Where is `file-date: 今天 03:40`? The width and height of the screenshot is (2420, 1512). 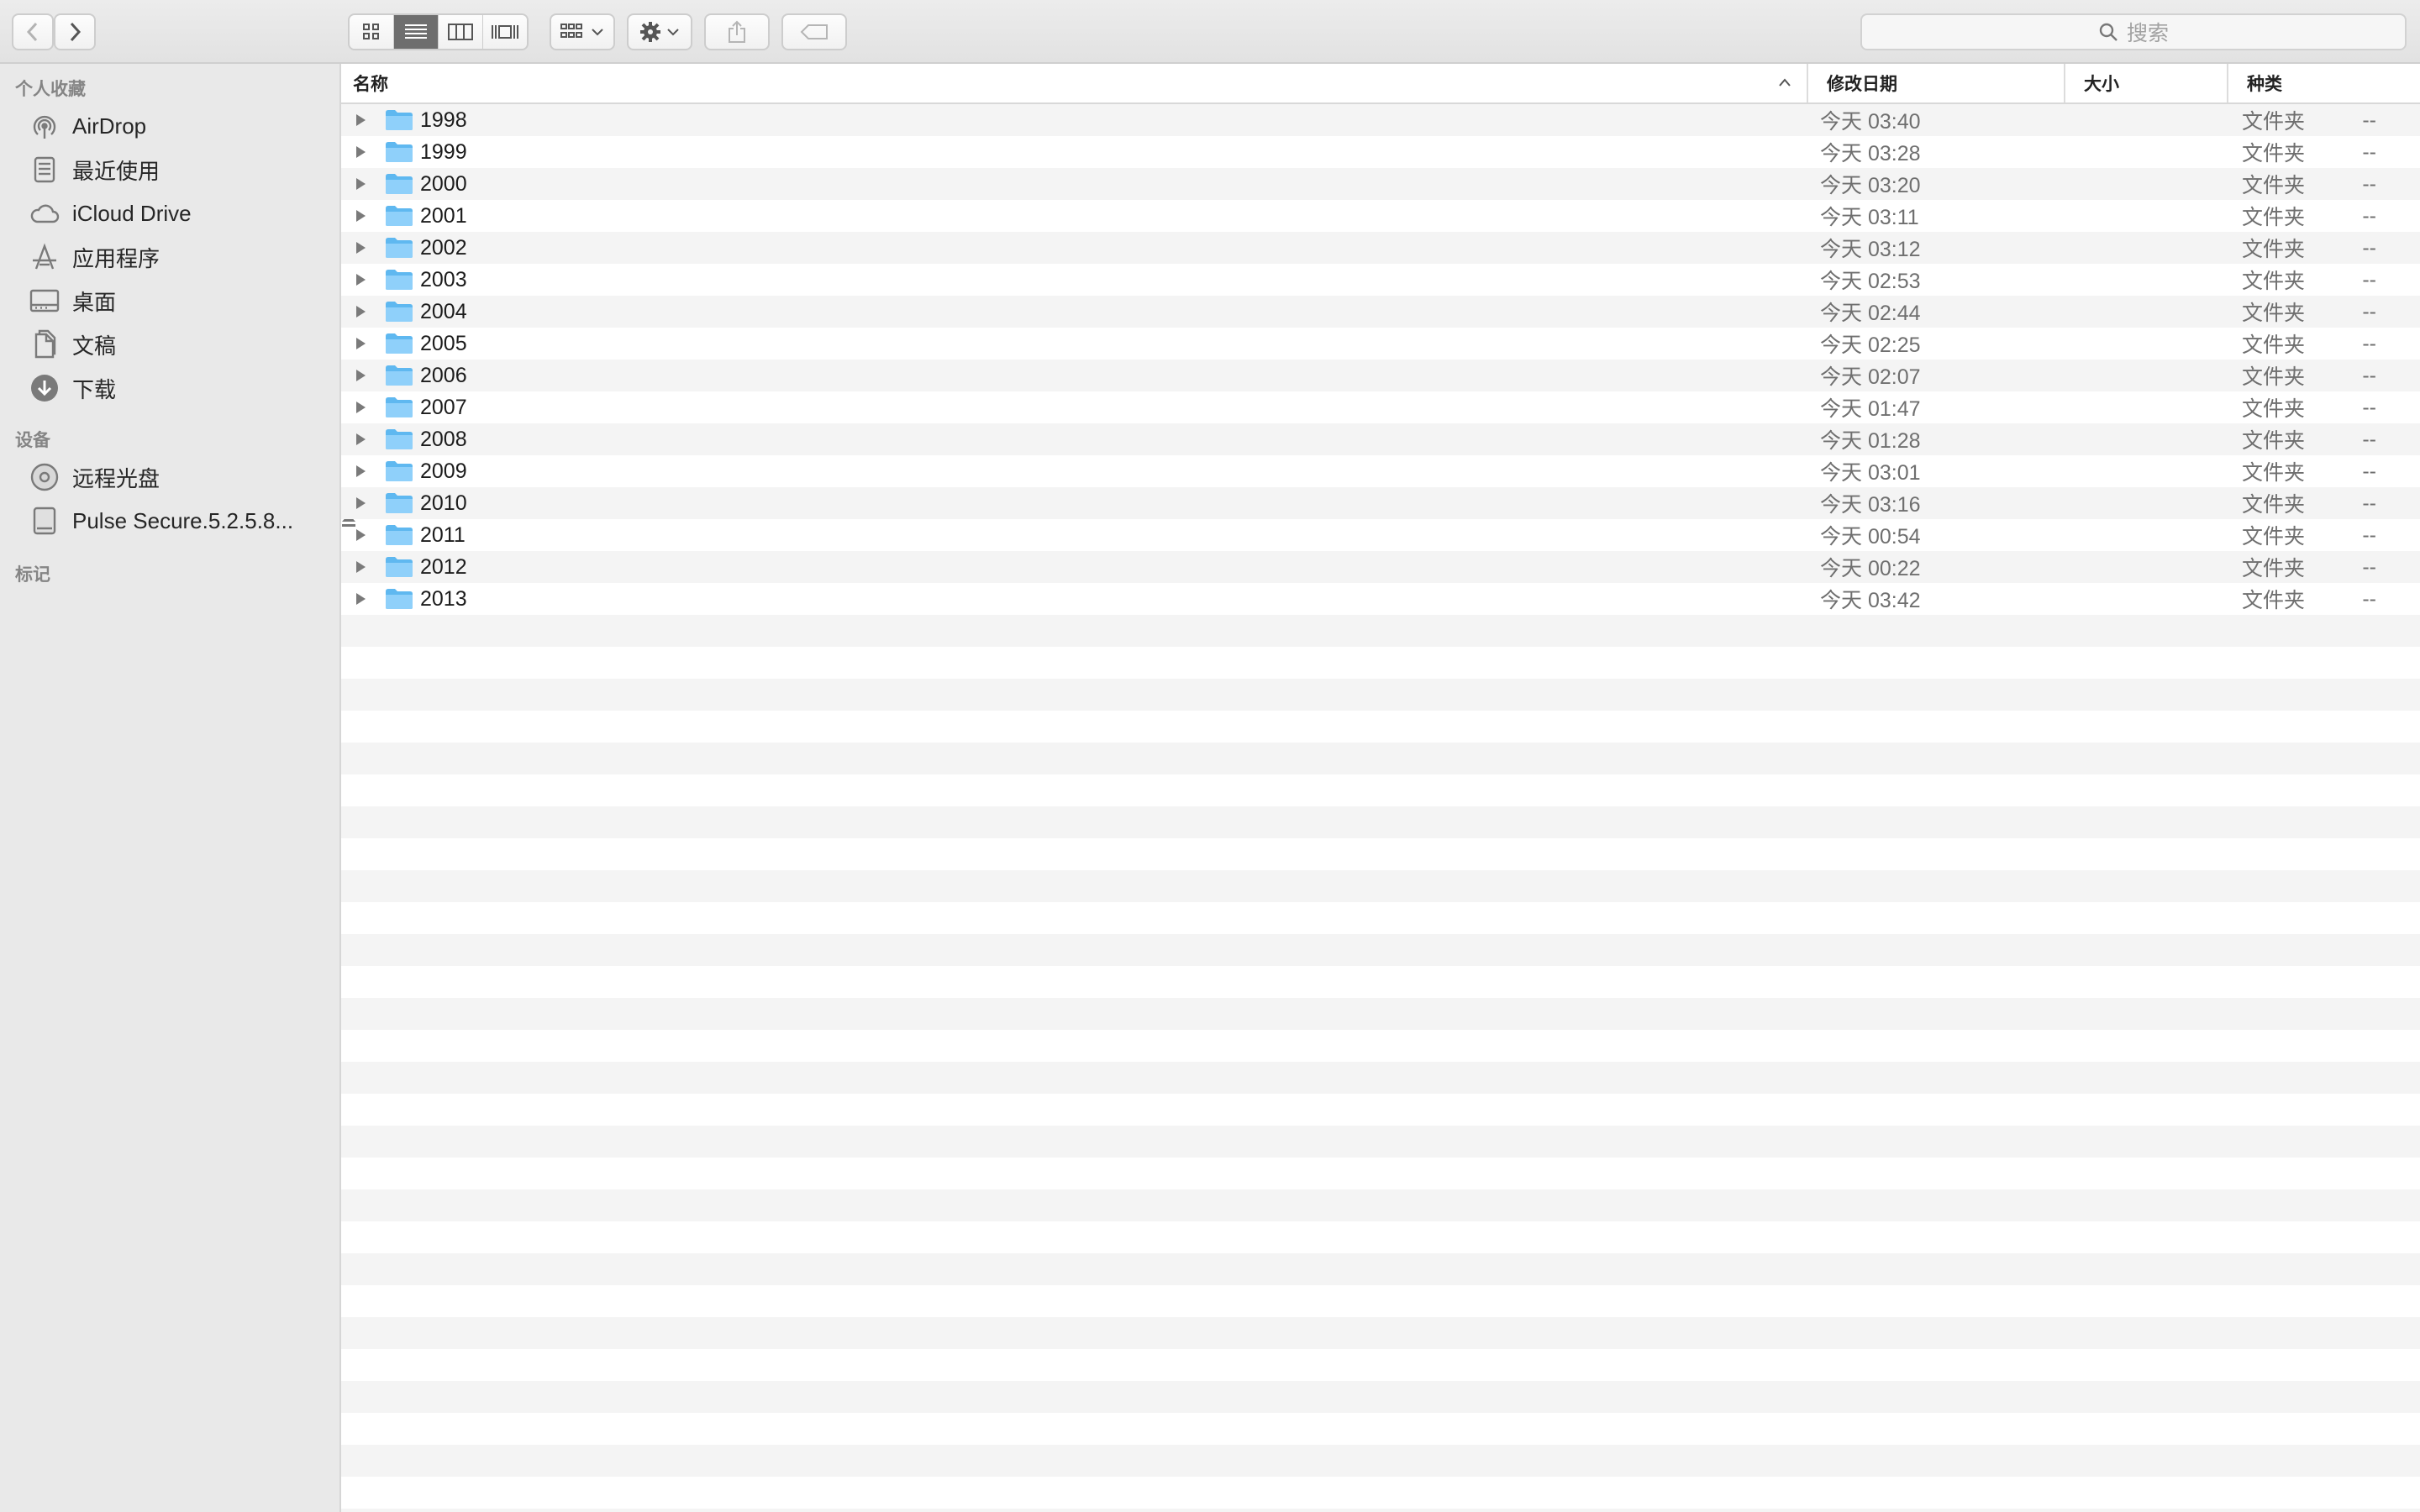
file-date: 今天 03:40 is located at coordinates (1870, 122).